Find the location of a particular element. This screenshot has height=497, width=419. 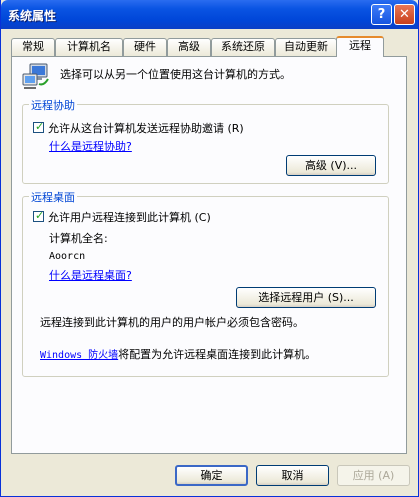

close-button: ✕ is located at coordinates (404, 14).